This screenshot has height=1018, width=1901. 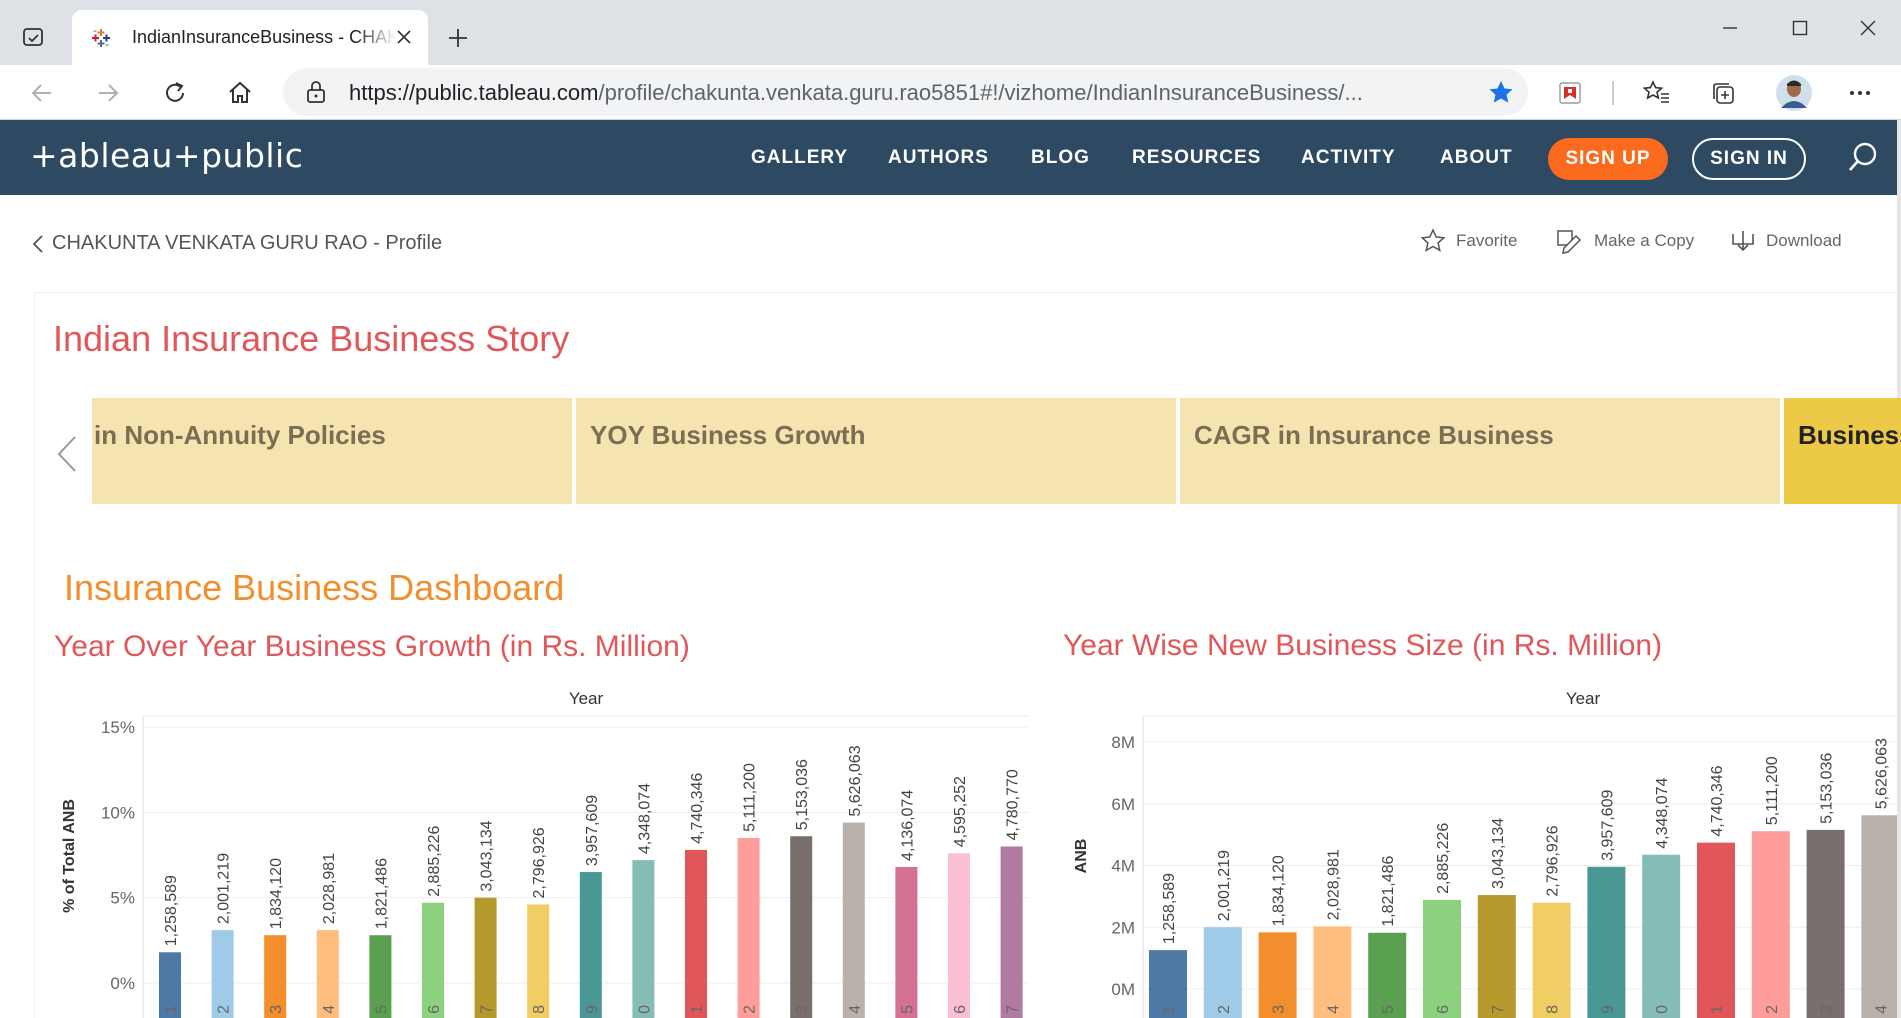 I want to click on sign-in-button: SIGN IN, so click(x=1749, y=159).